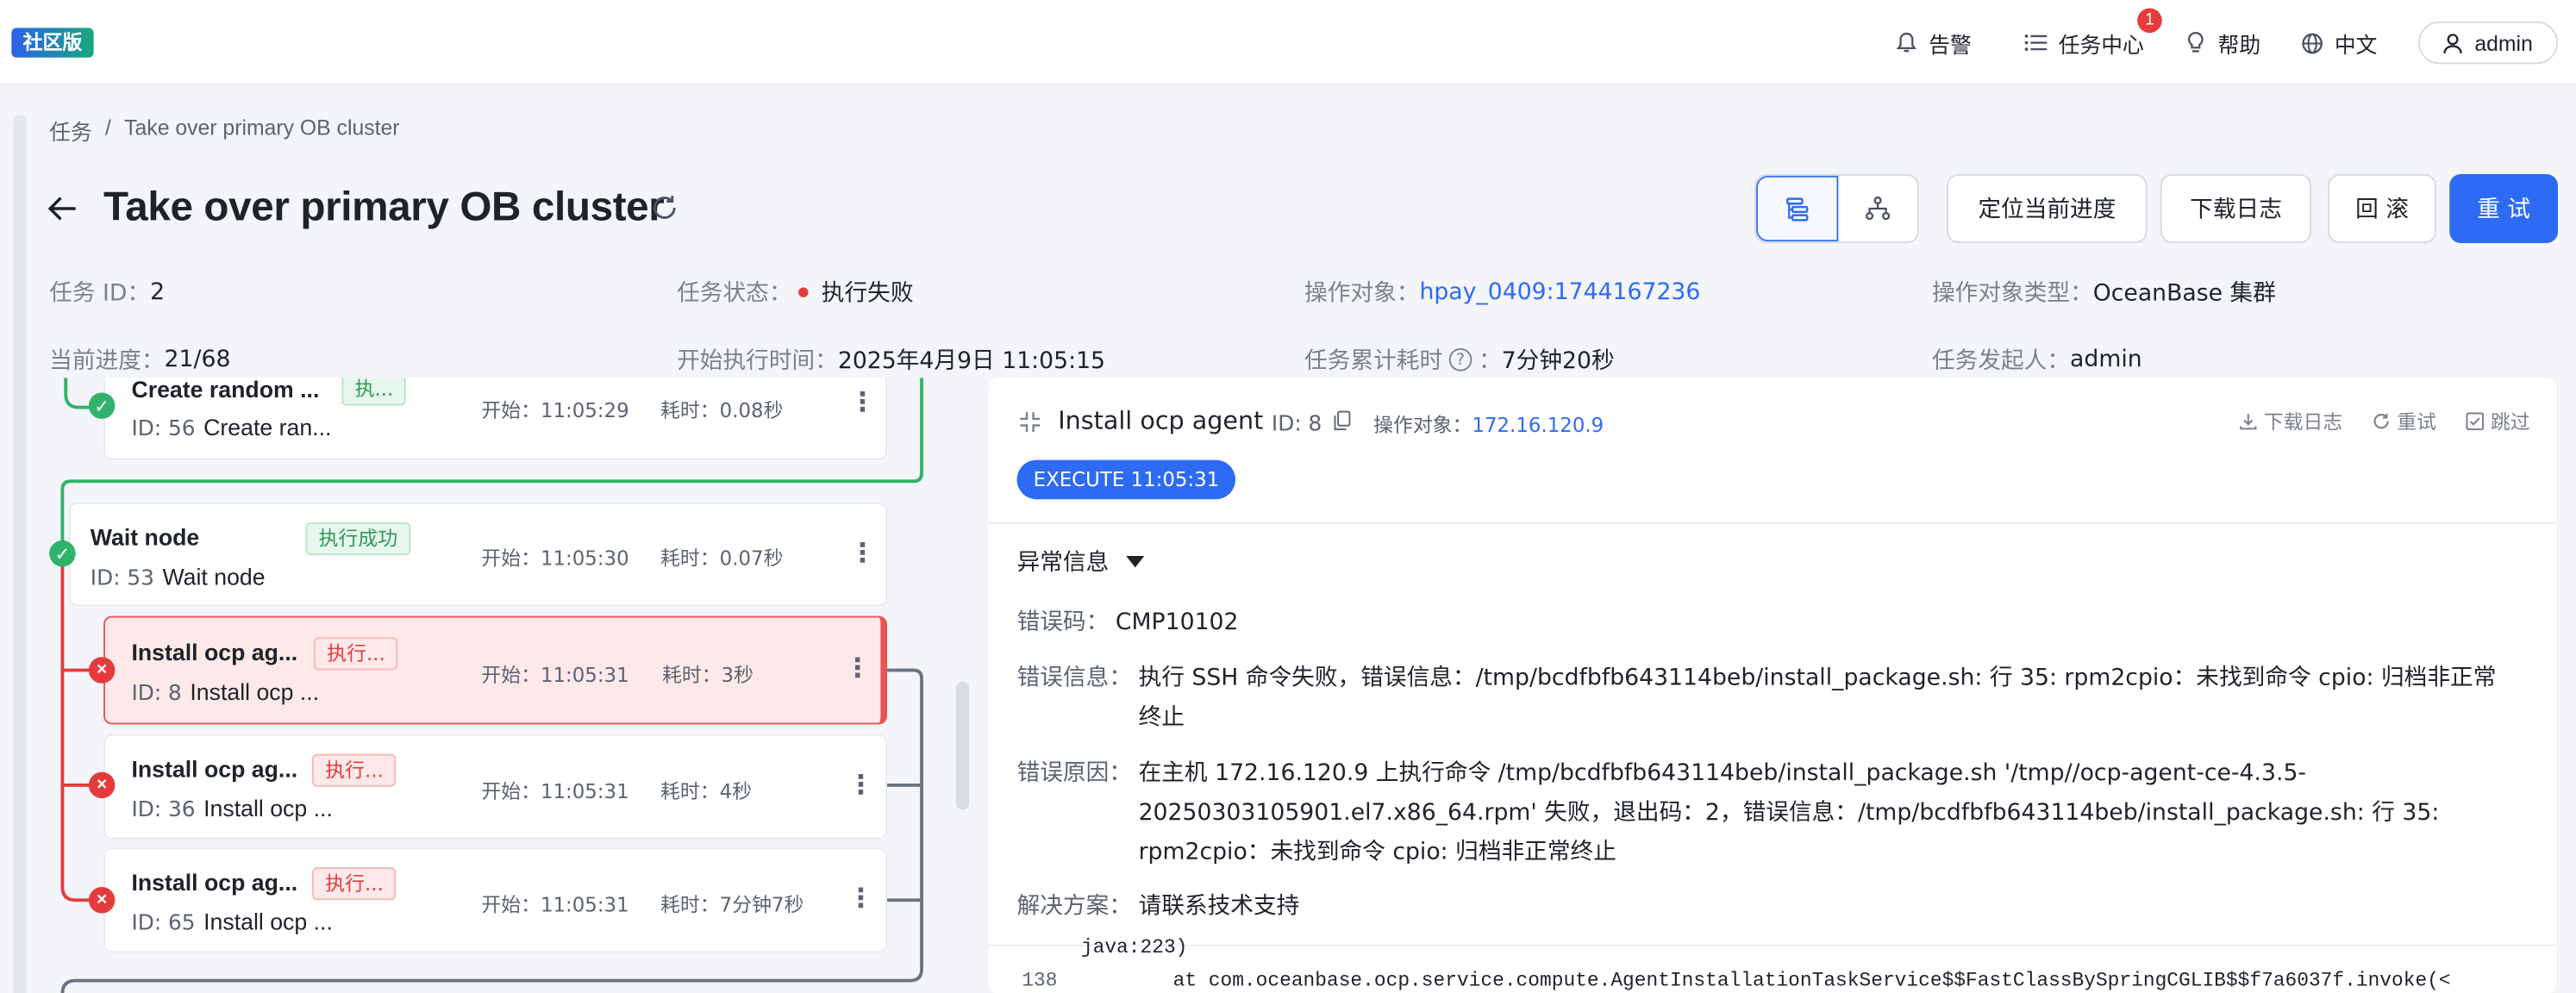 This screenshot has width=2576, height=993. I want to click on copy-icon, so click(1342, 420).